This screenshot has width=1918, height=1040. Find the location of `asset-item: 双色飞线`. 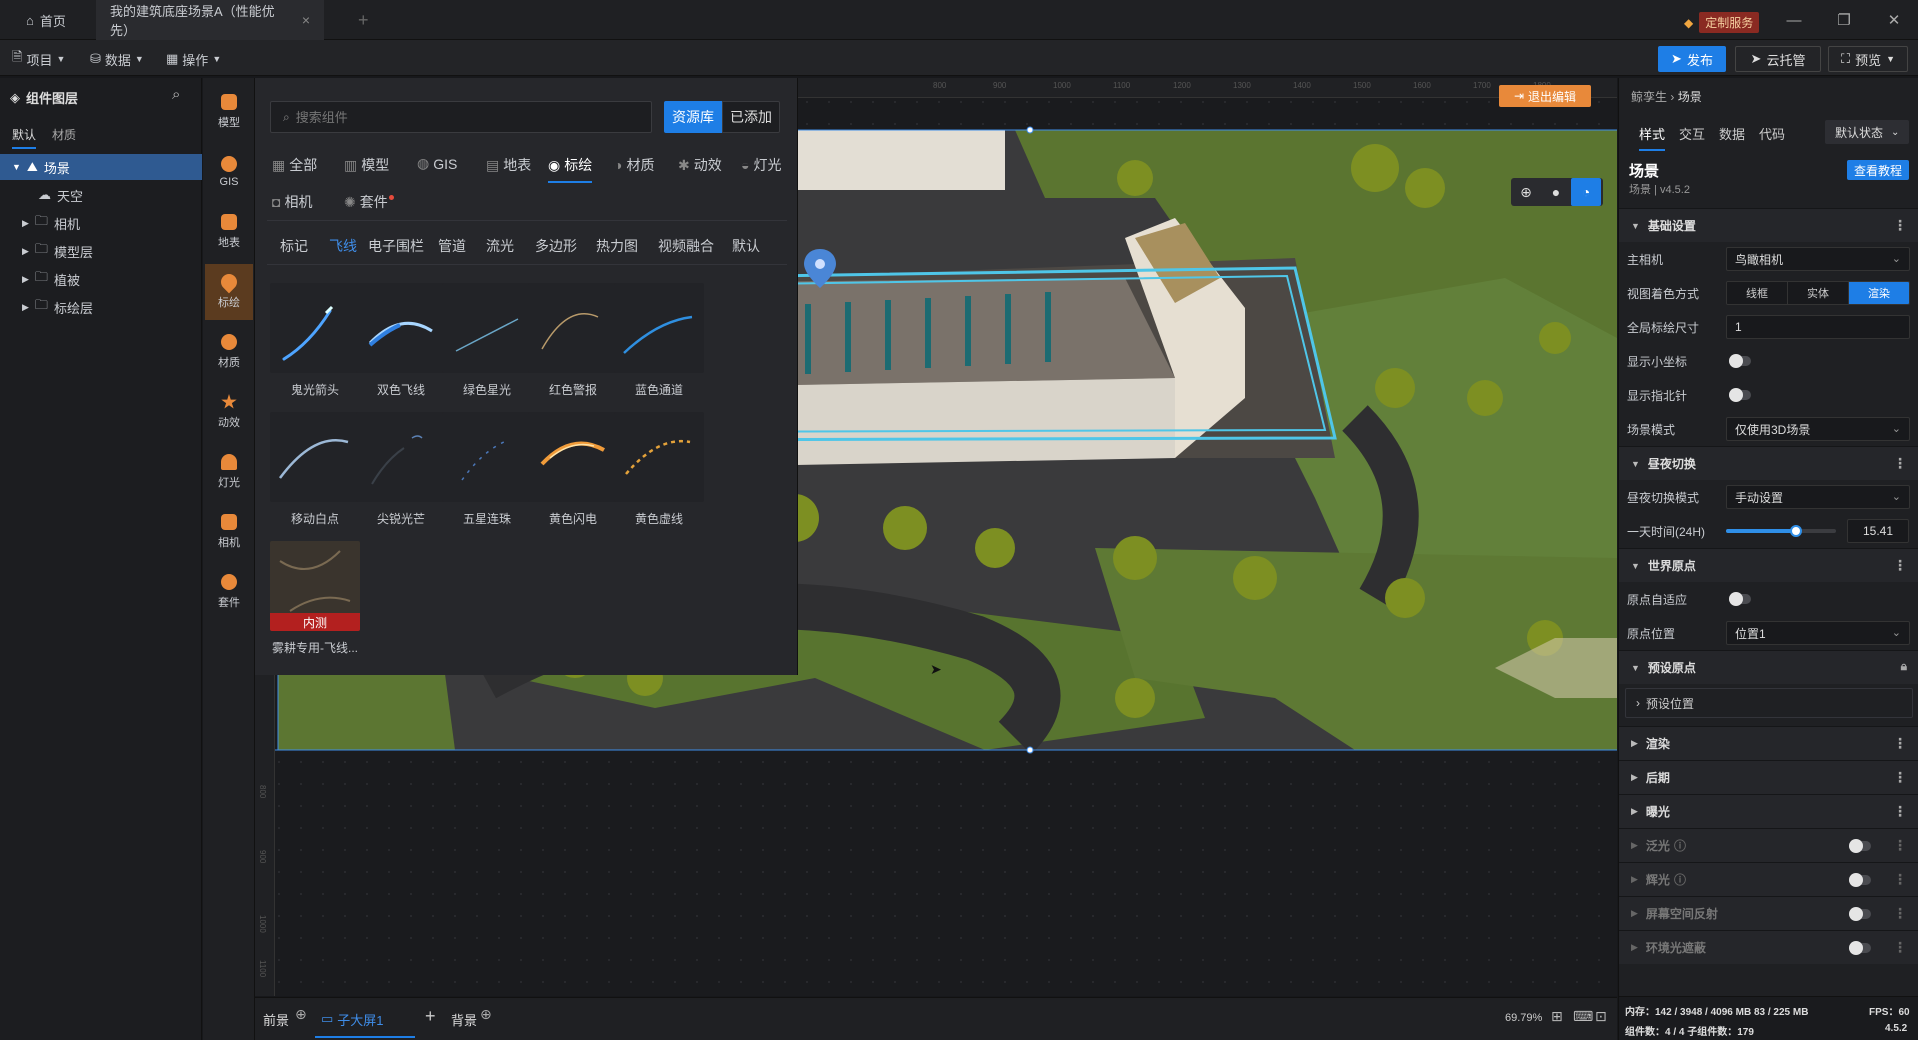

asset-item: 双色飞线 is located at coordinates (401, 343).